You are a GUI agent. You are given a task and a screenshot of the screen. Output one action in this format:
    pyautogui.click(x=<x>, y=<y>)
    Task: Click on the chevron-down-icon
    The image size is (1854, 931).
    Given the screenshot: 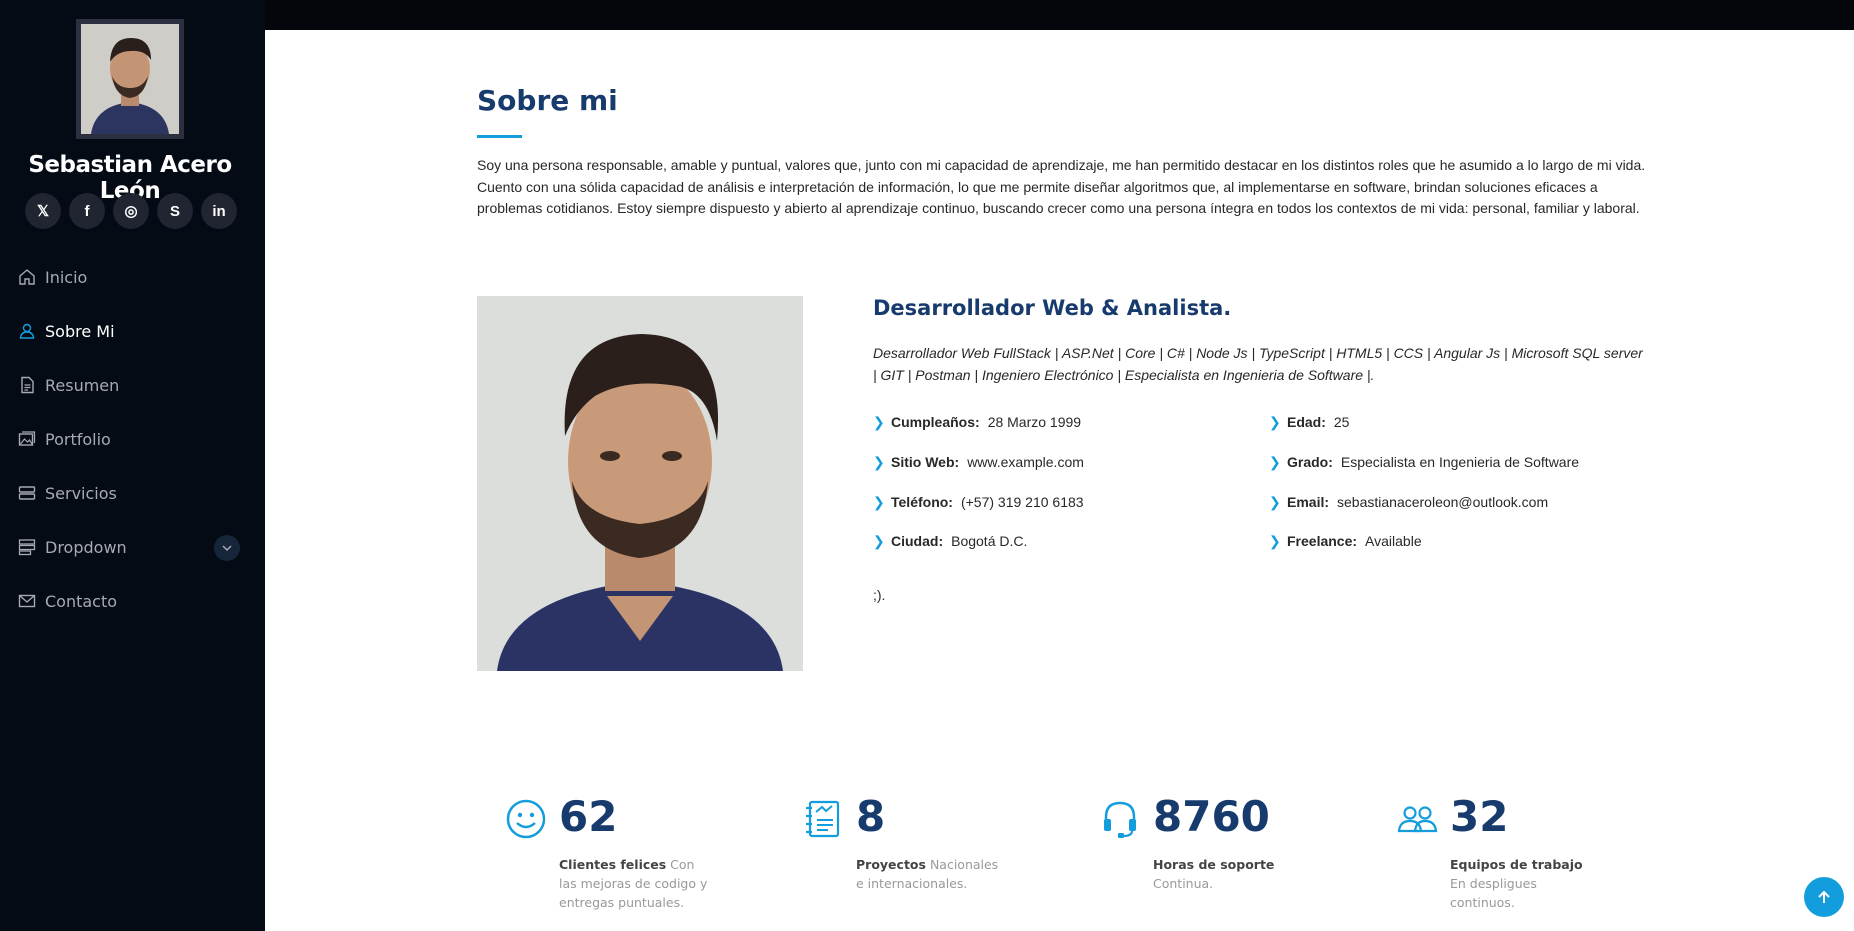 What is the action you would take?
    pyautogui.click(x=227, y=548)
    